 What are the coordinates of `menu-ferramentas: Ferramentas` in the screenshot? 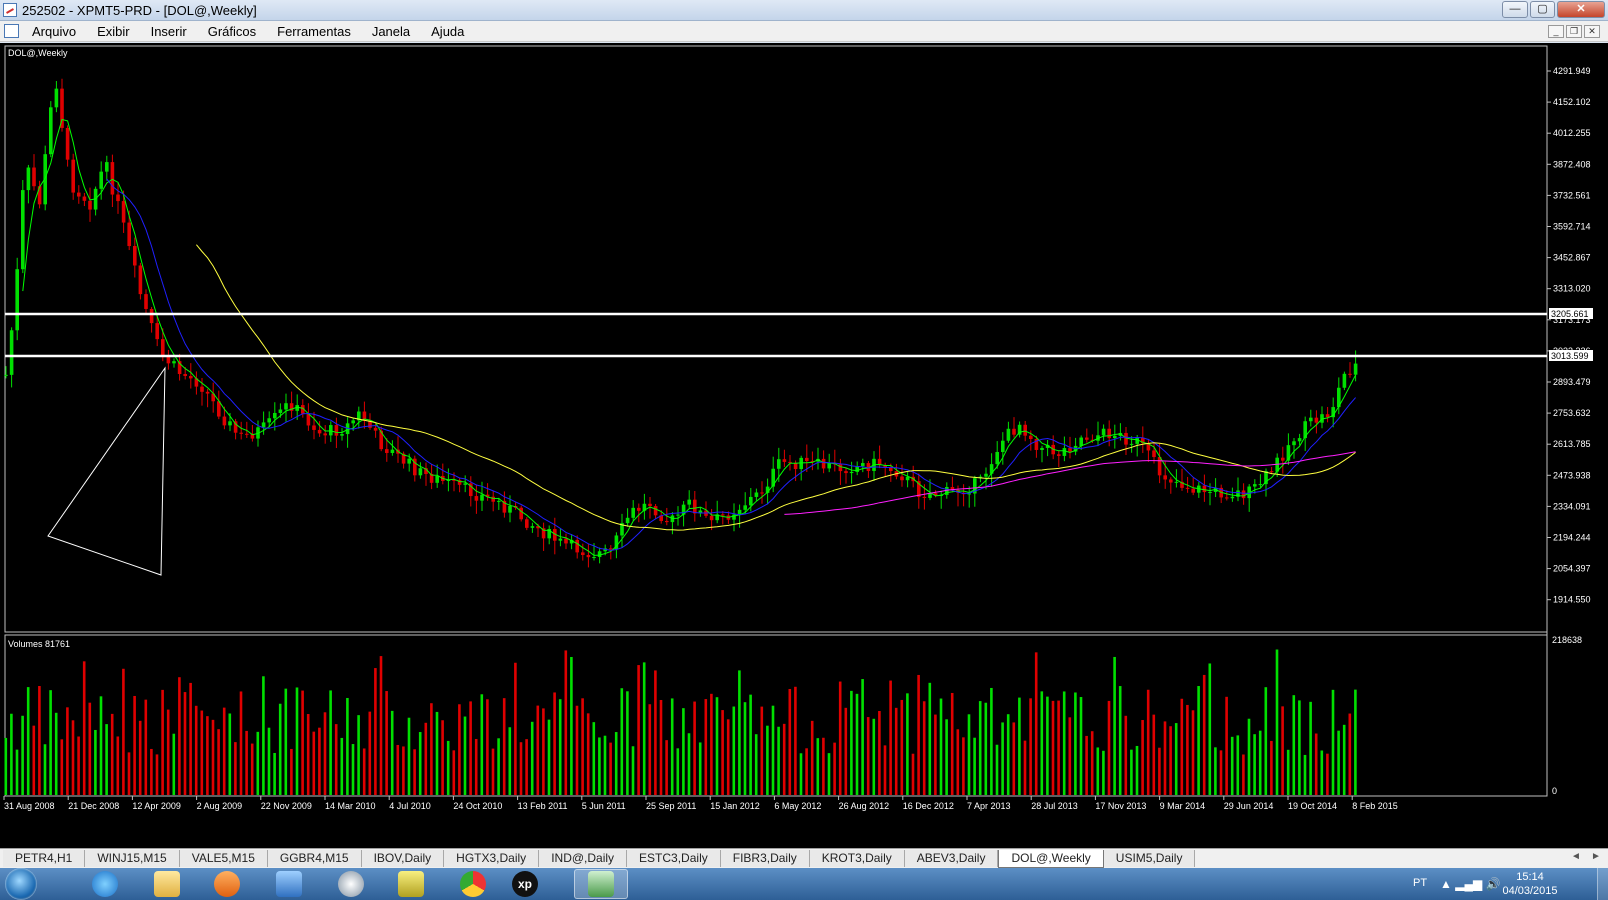 It's located at (314, 31).